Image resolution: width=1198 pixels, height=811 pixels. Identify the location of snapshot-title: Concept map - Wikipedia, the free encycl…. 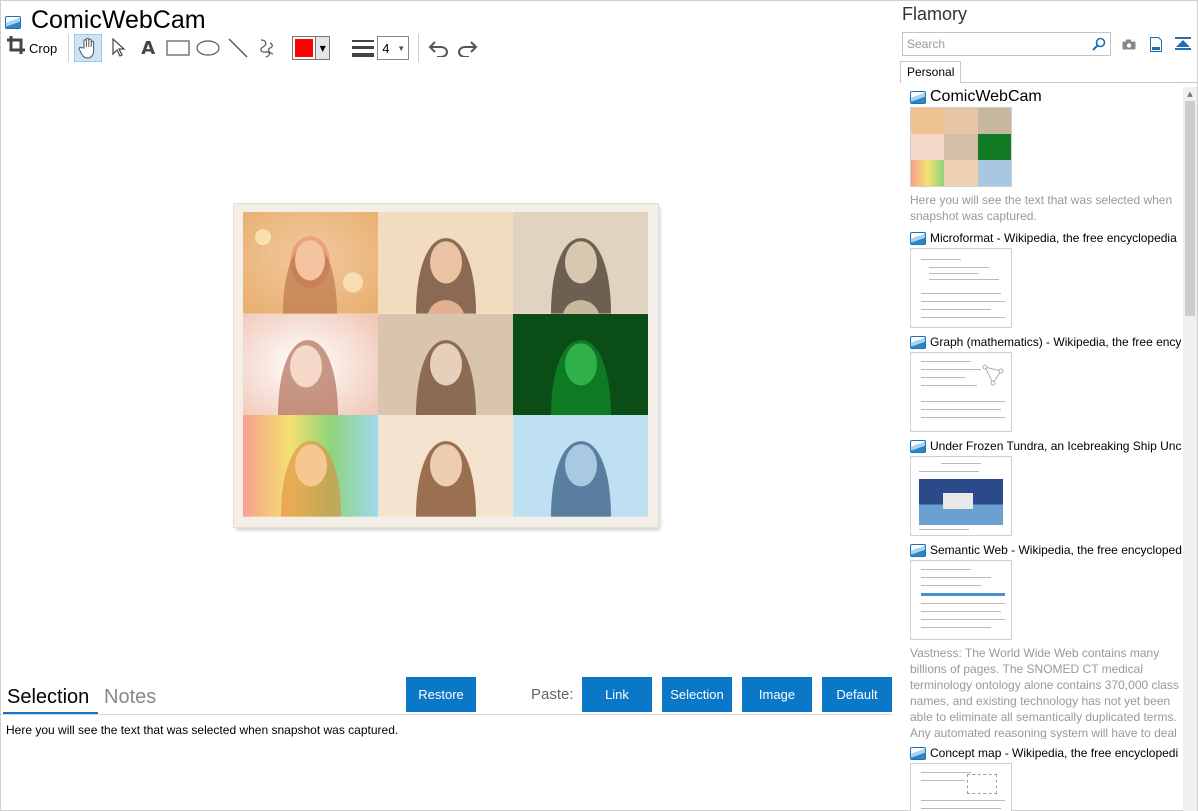
(1054, 753).